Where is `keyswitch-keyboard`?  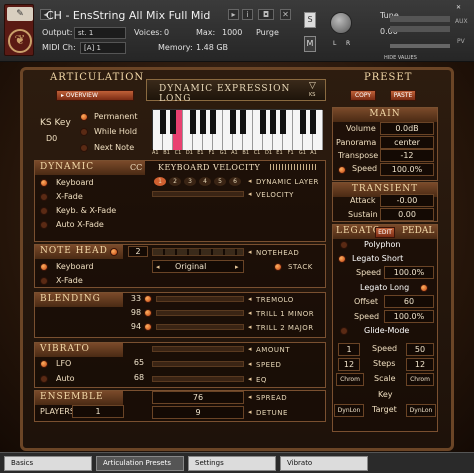
keyswitch-keyboard is located at coordinates (237, 129).